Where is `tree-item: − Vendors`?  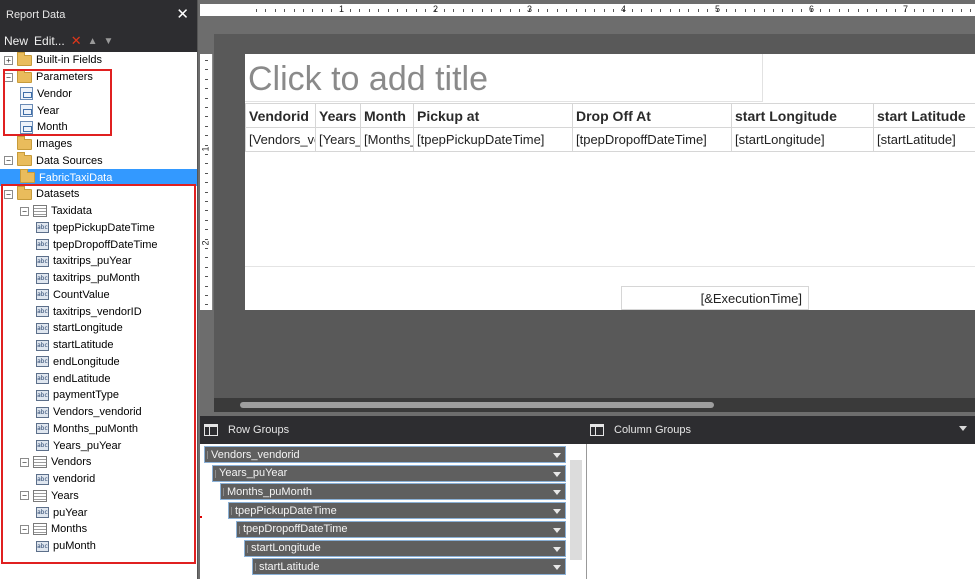 tree-item: − Vendors is located at coordinates (98, 462).